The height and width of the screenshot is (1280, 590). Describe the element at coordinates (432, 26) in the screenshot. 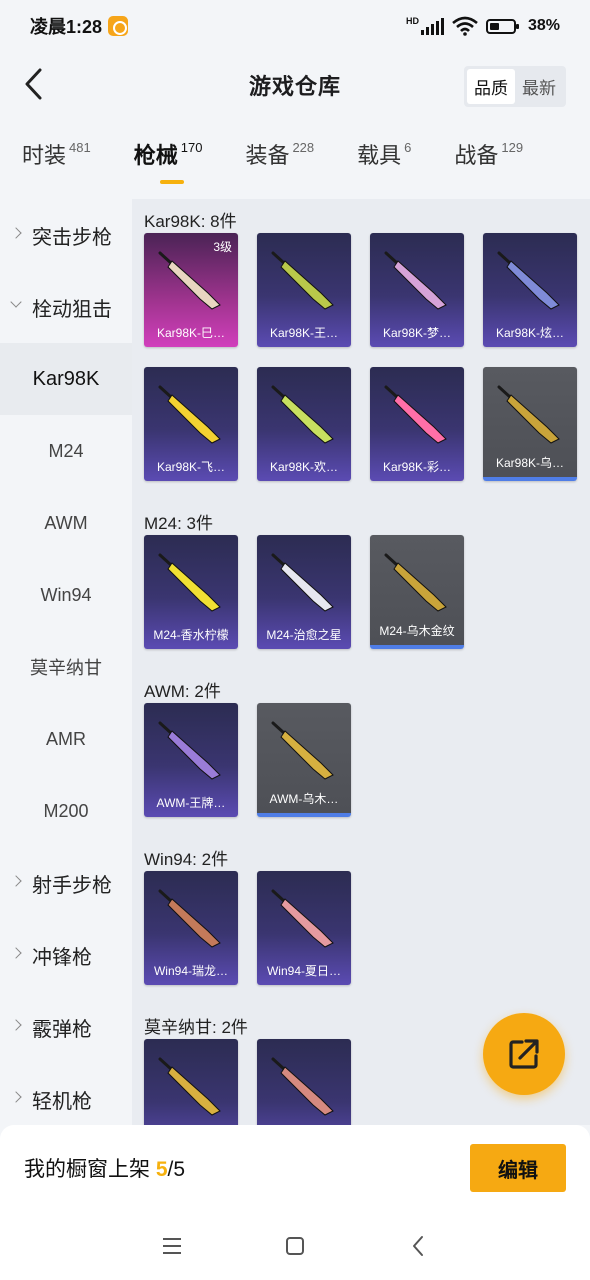

I see `signal-icon` at that location.